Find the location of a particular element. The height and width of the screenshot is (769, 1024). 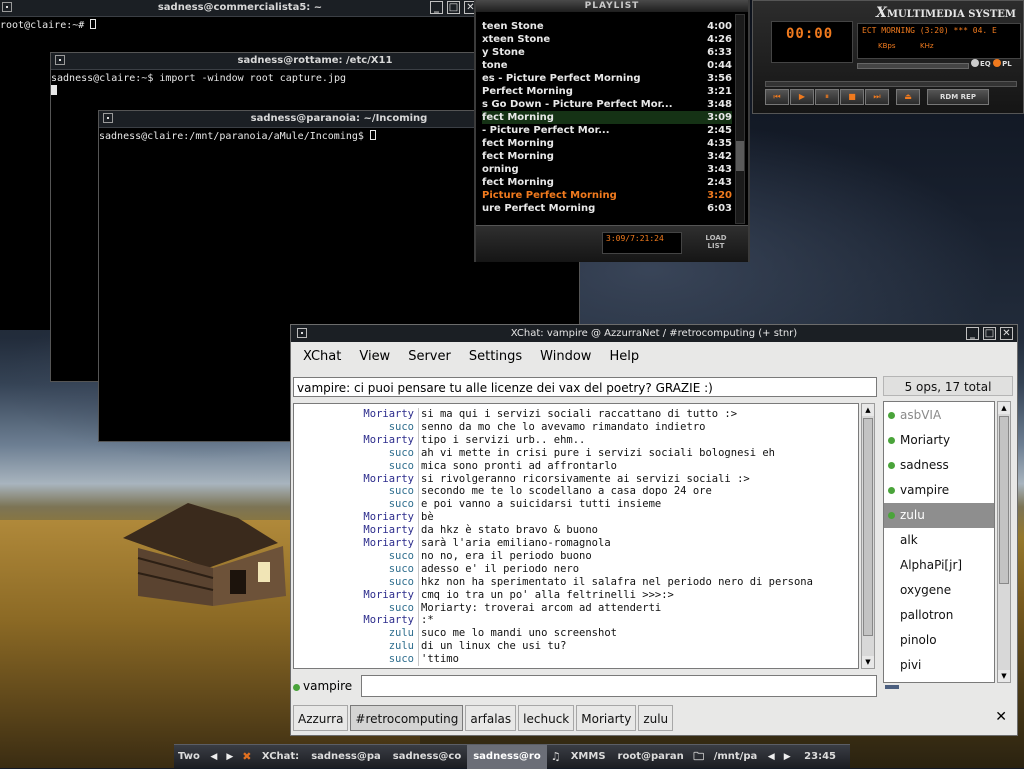

playlist-row: tone 0:44 is located at coordinates (607, 65).